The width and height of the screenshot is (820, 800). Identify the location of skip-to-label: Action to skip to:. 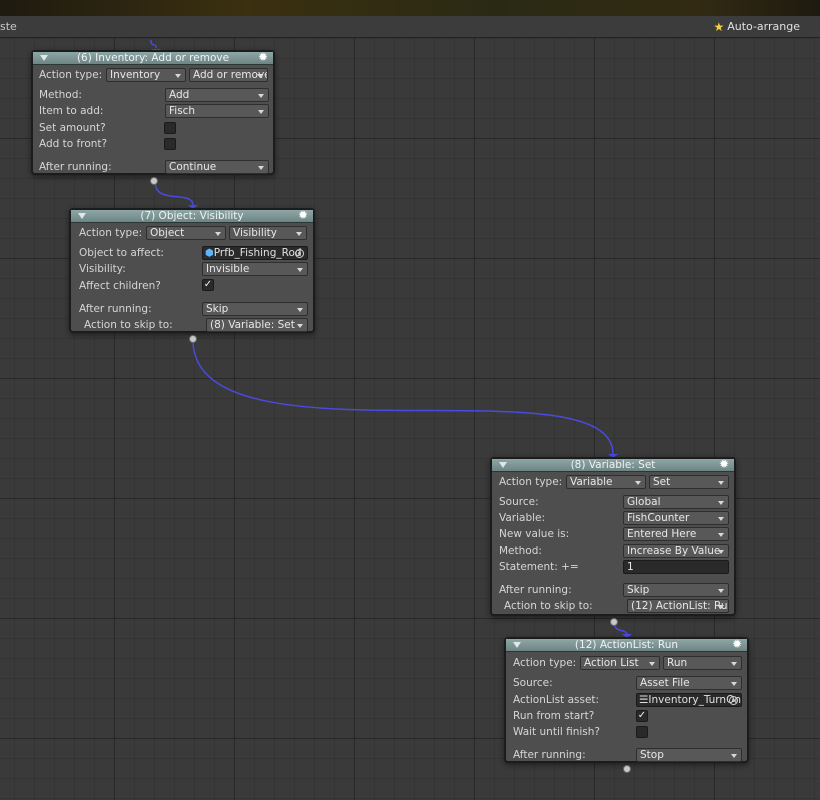
(128, 325).